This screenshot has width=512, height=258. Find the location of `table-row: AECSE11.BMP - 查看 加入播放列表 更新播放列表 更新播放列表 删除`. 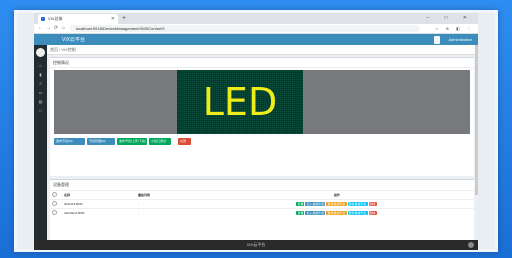

table-row: AECSE11.BMP - 查看 加入播放列表 更新播放列表 更新播放列表 删除 is located at coordinates (262, 212).